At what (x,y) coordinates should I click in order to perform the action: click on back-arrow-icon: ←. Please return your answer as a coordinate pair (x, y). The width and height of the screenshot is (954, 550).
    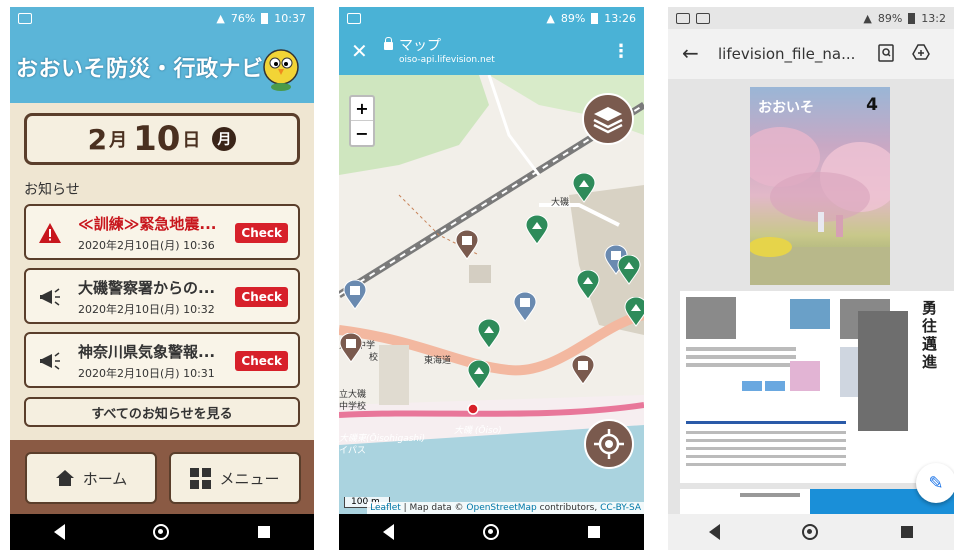
    Looking at the image, I should click on (690, 53).